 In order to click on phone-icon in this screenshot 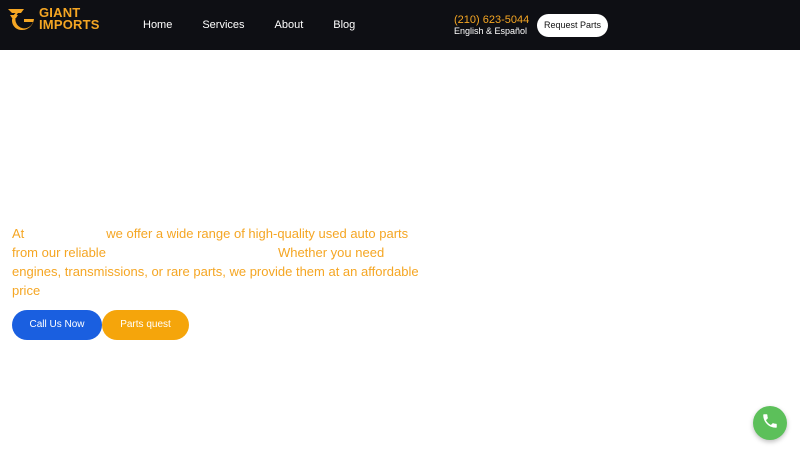, I will do `click(770, 423)`.